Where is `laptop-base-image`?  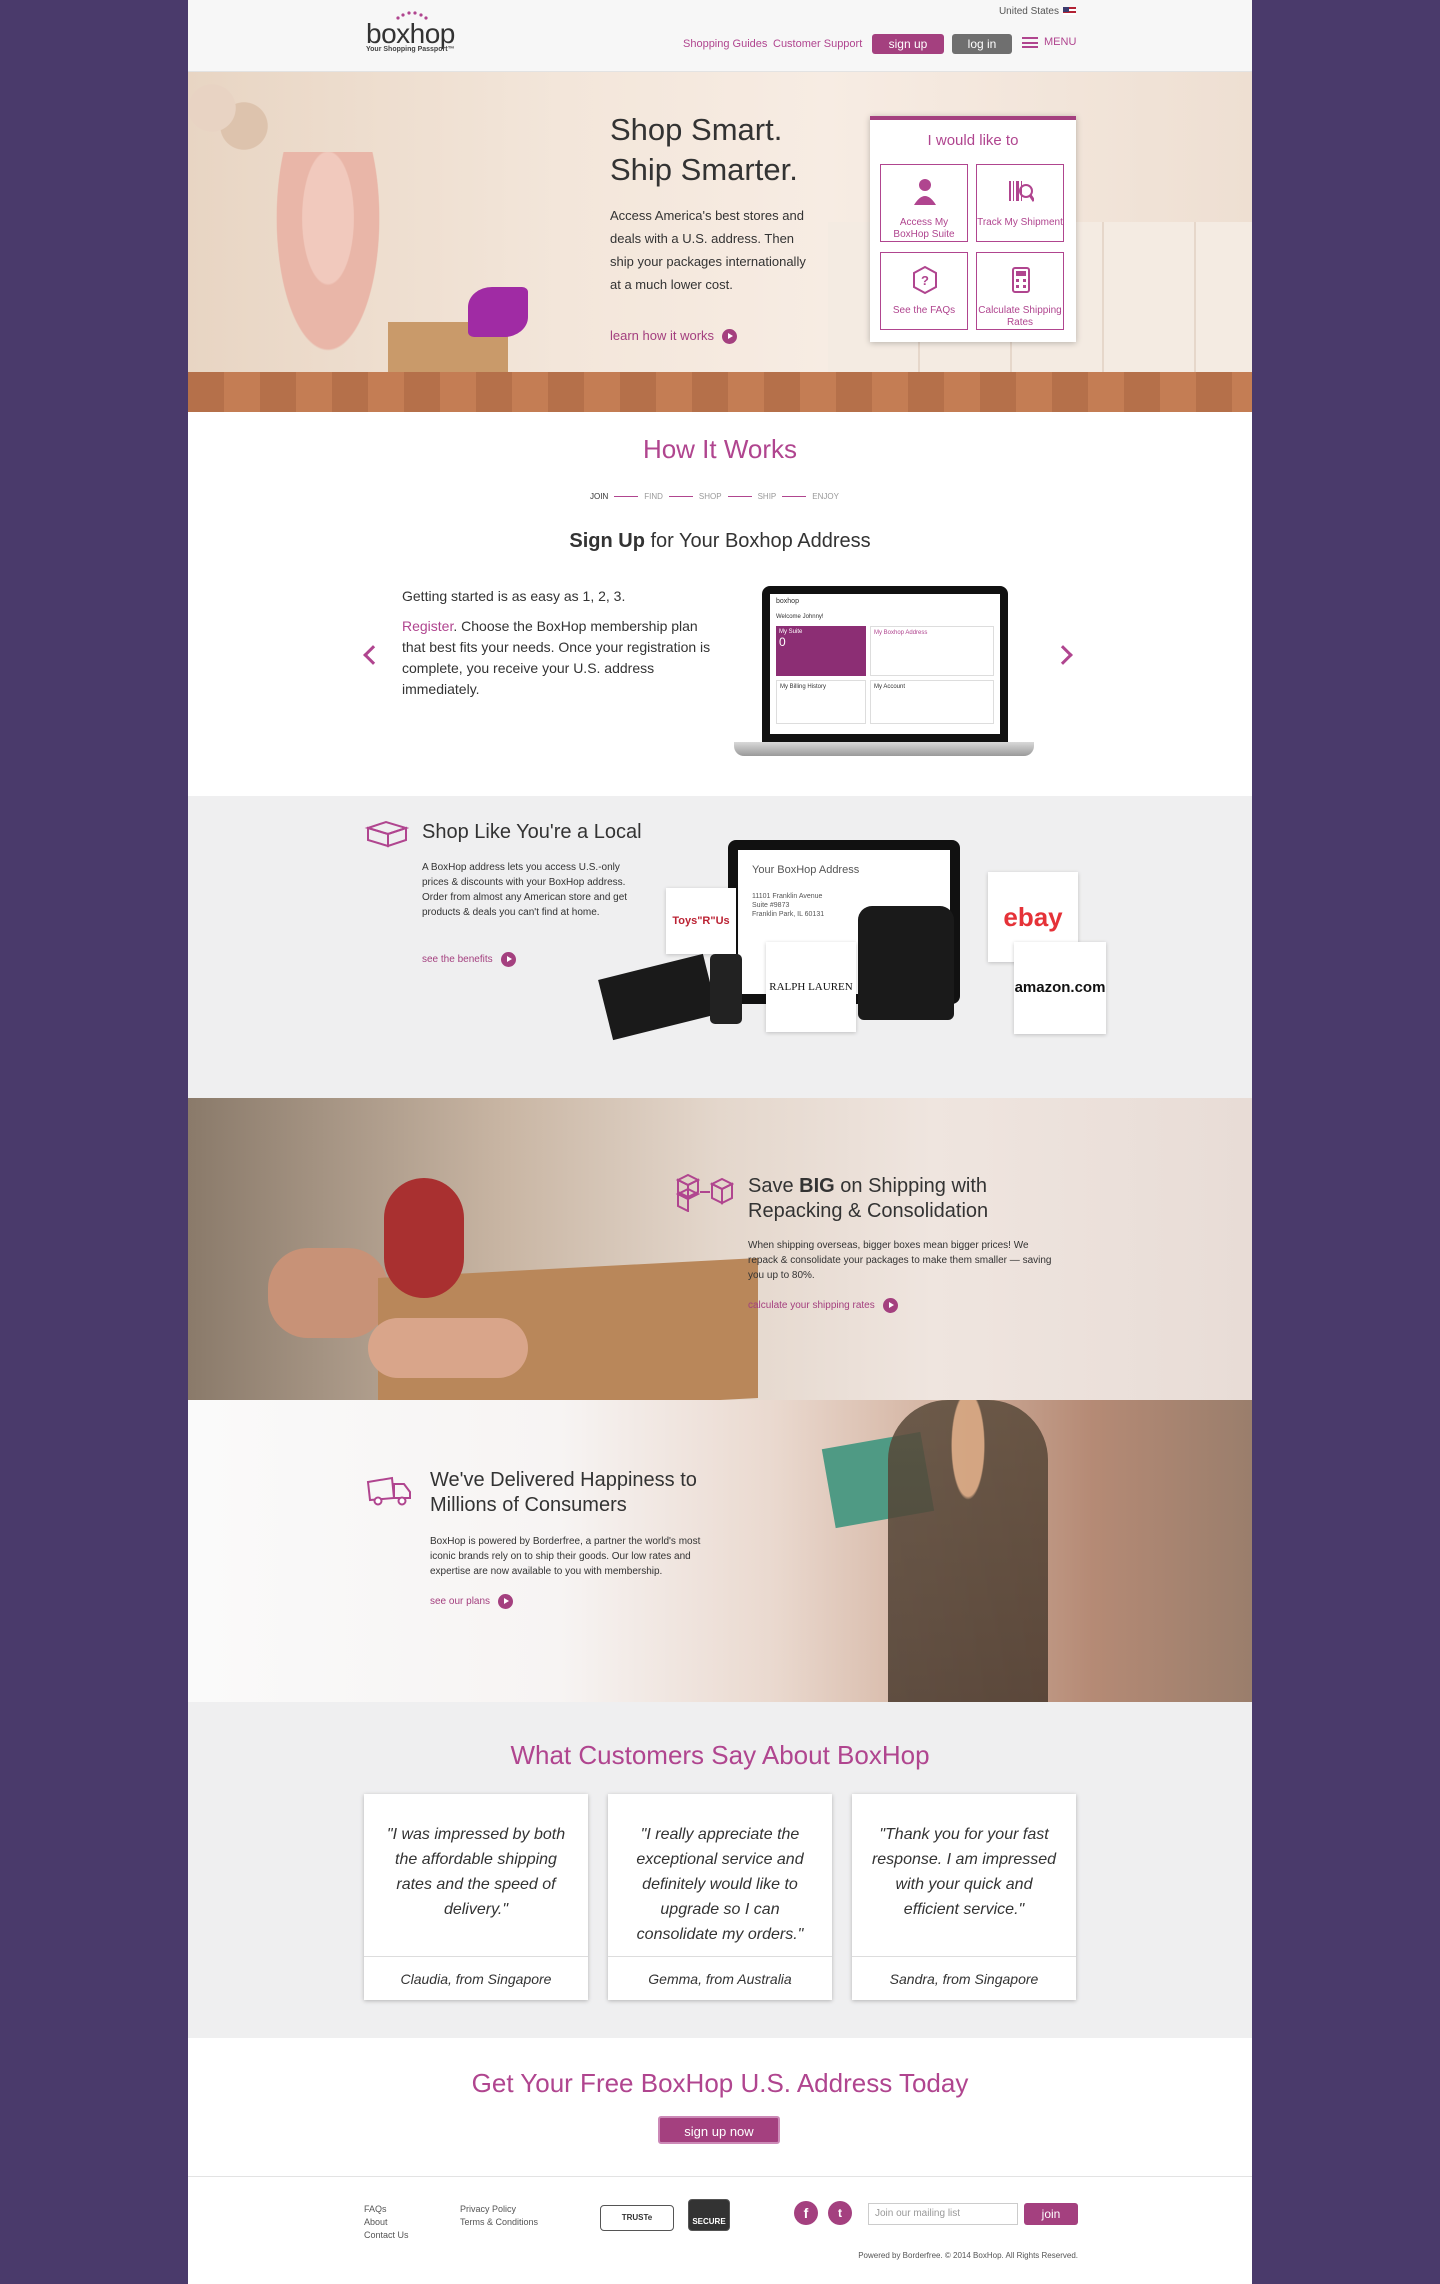
laptop-base-image is located at coordinates (884, 749).